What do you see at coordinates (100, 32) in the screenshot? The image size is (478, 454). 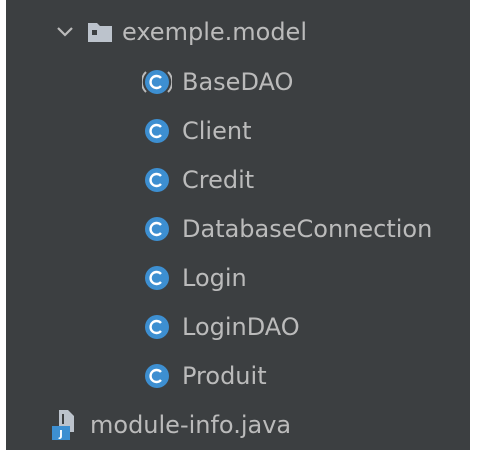 I see `folder-package-icon` at bounding box center [100, 32].